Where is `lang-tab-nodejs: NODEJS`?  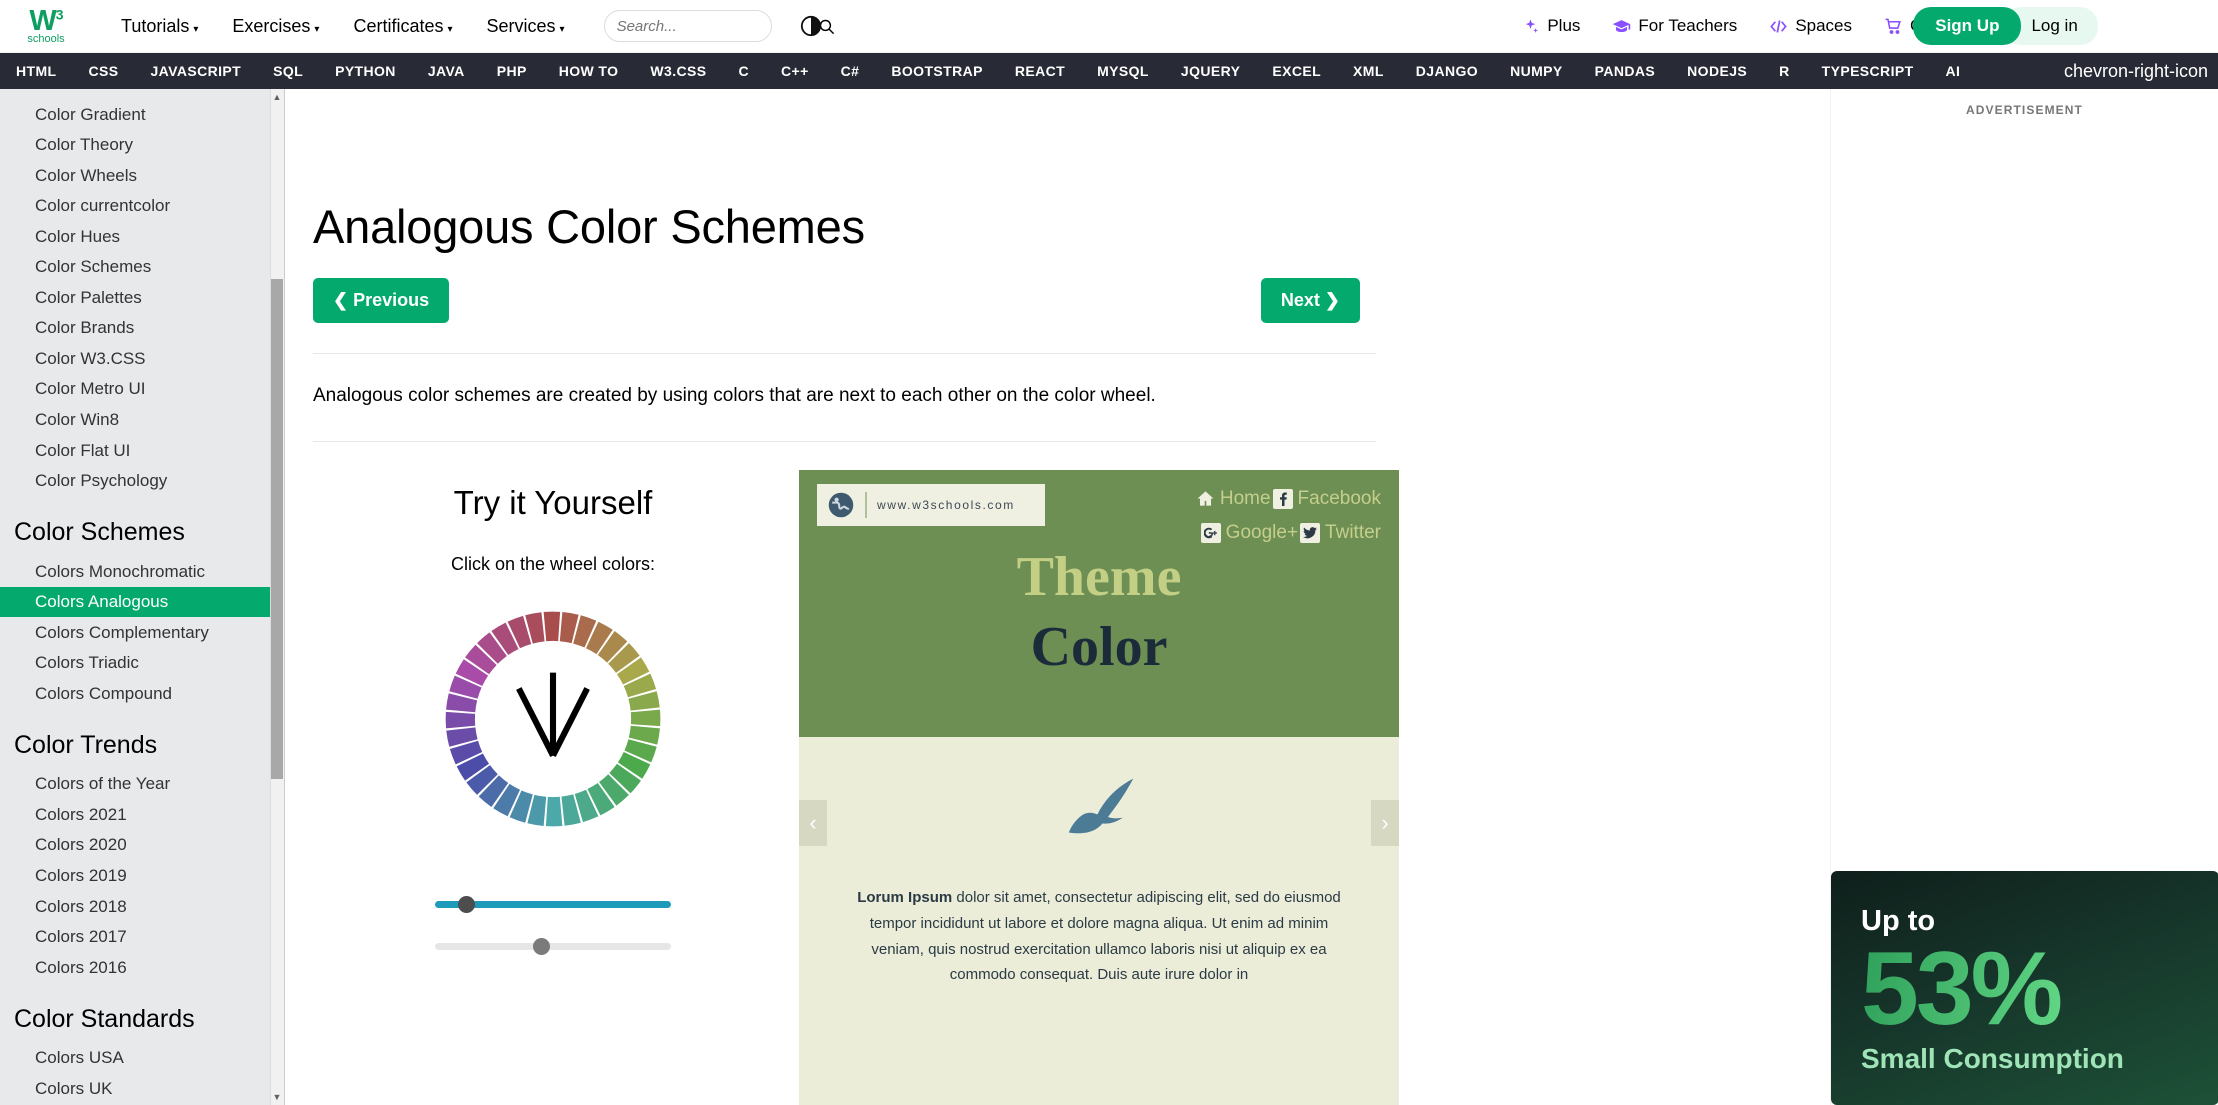
lang-tab-nodejs: NODEJS is located at coordinates (1717, 71).